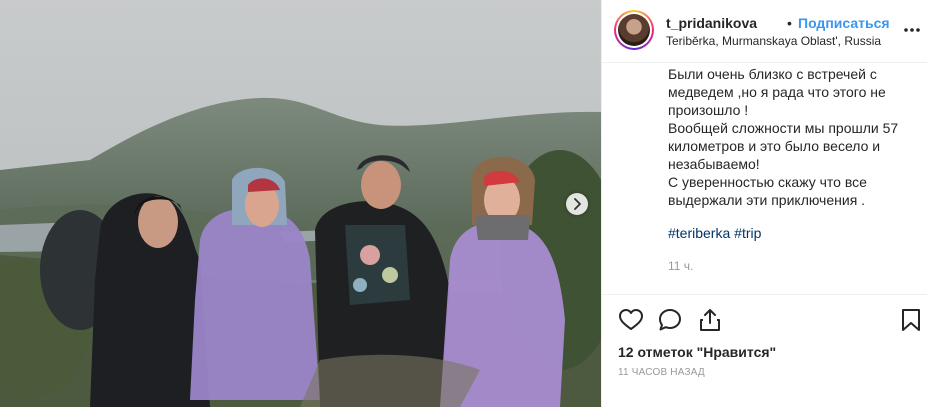 The height and width of the screenshot is (408, 927). What do you see at coordinates (711, 23) in the screenshot?
I see `username-link: t_pridanikova` at bounding box center [711, 23].